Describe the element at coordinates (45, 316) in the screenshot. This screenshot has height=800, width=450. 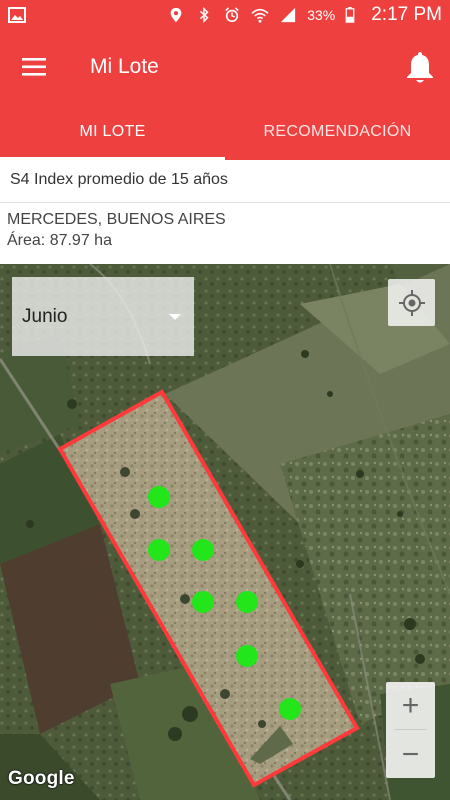
I see `month-dropdown-value: Junio` at that location.